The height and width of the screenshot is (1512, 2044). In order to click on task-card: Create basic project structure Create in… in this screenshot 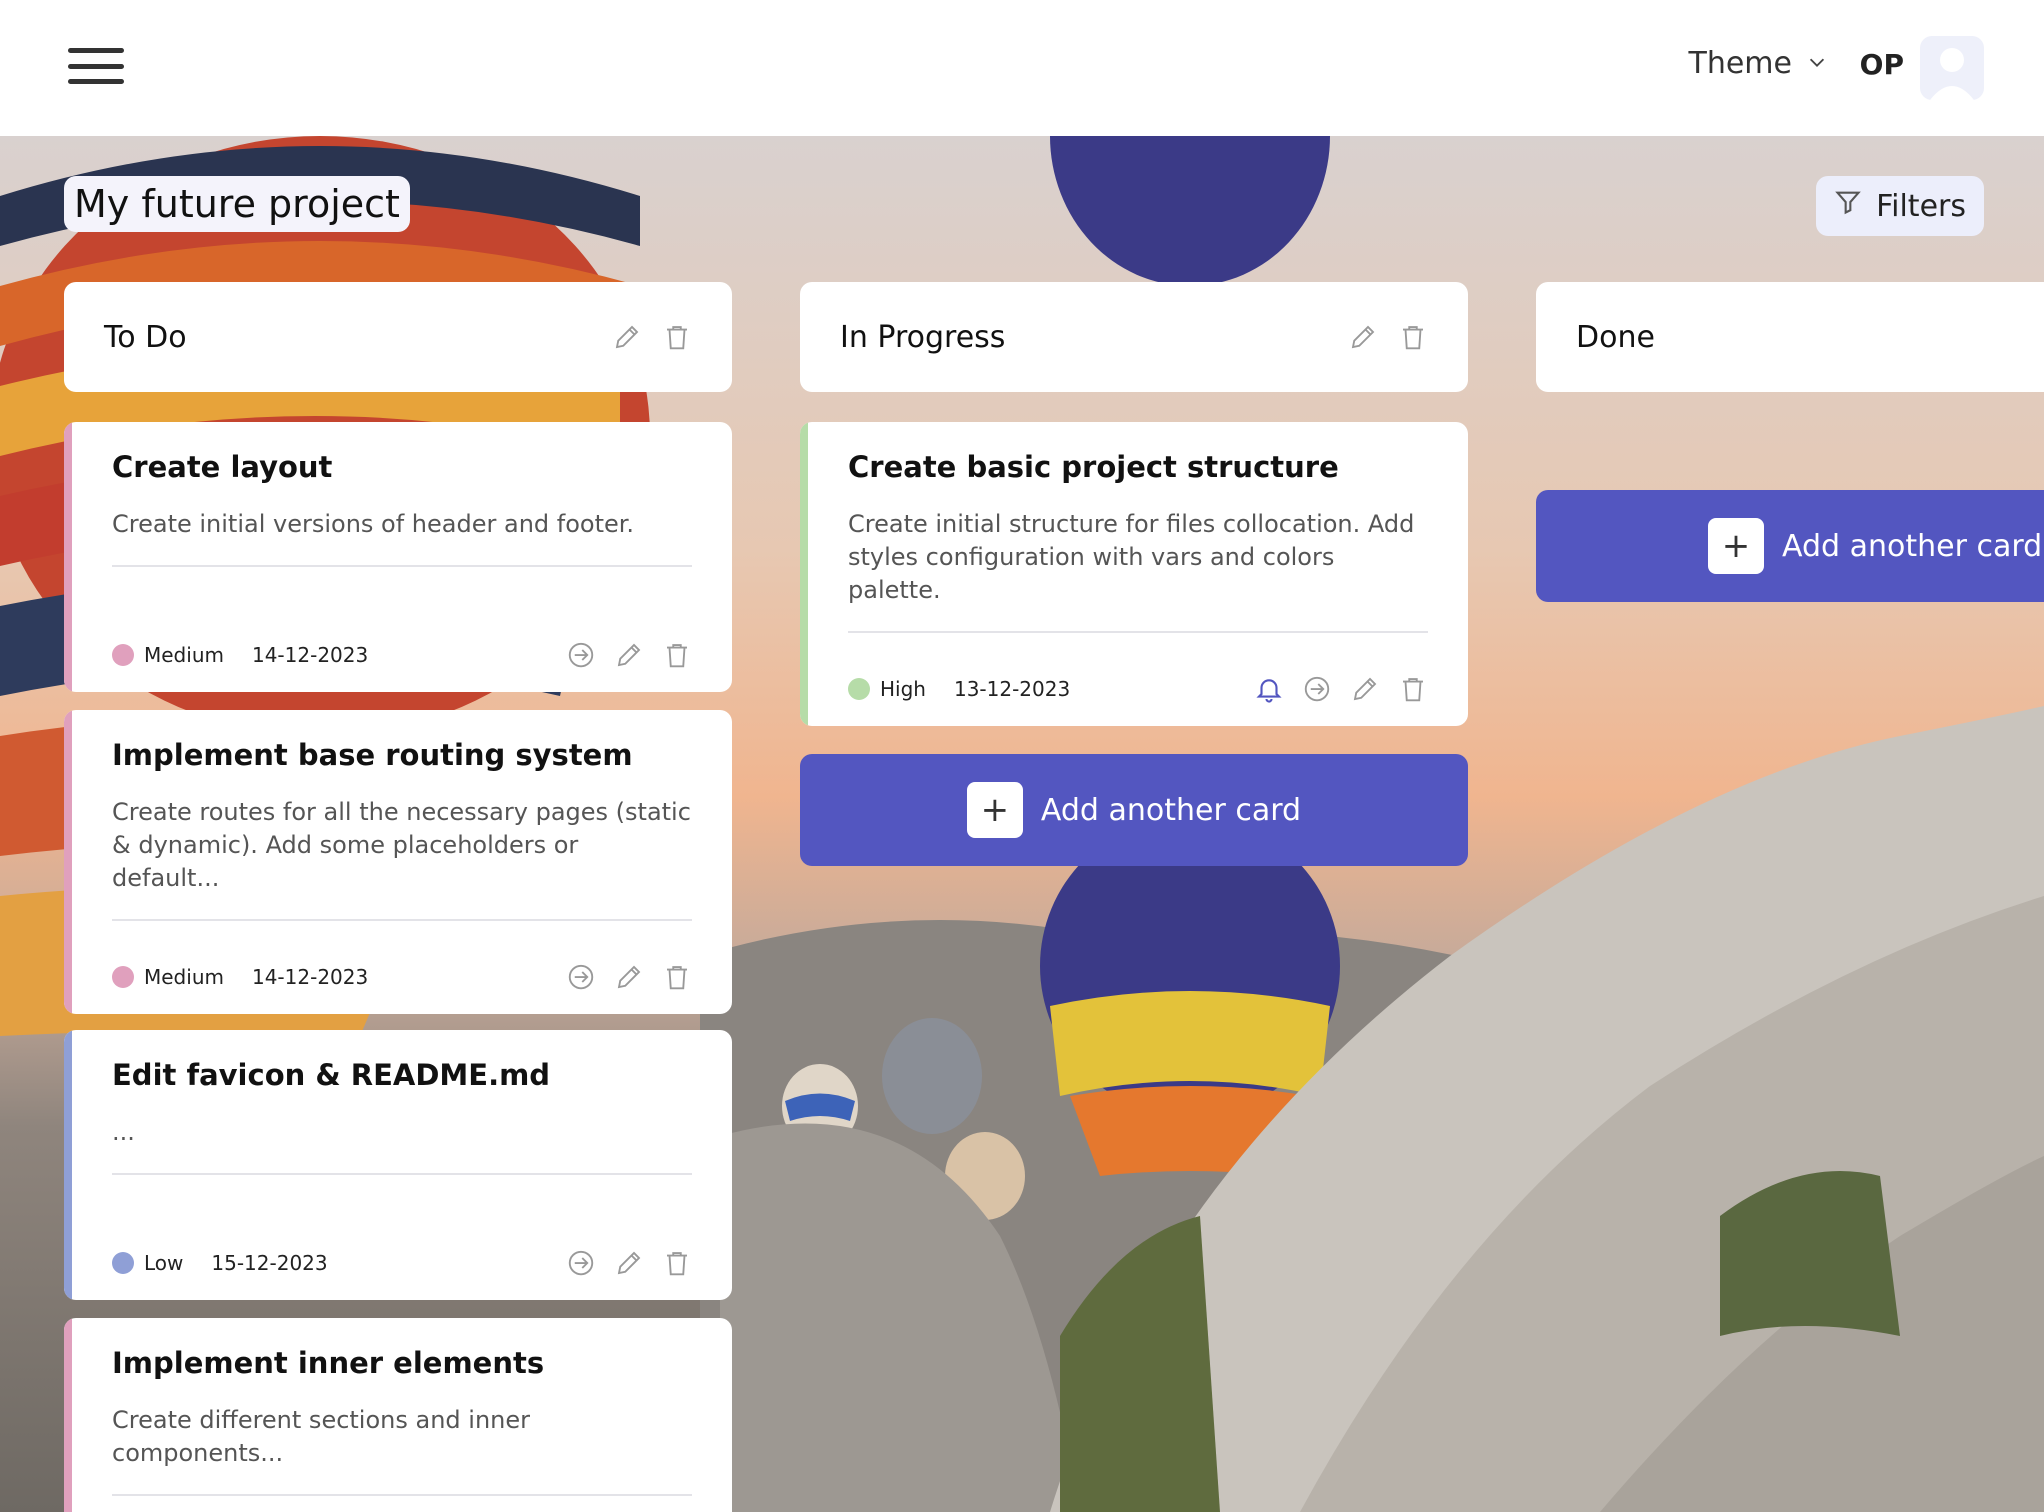, I will do `click(1134, 574)`.